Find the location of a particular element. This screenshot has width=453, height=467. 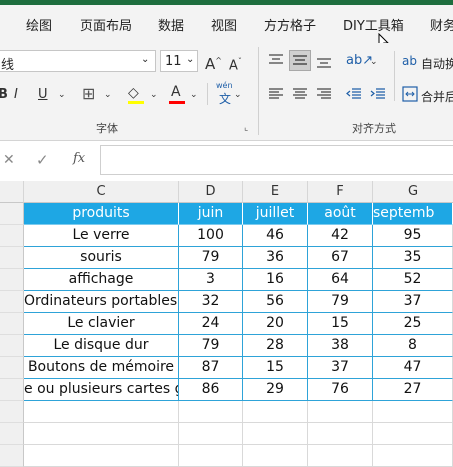

header-cell-septembre: septemb is located at coordinates (413, 214).